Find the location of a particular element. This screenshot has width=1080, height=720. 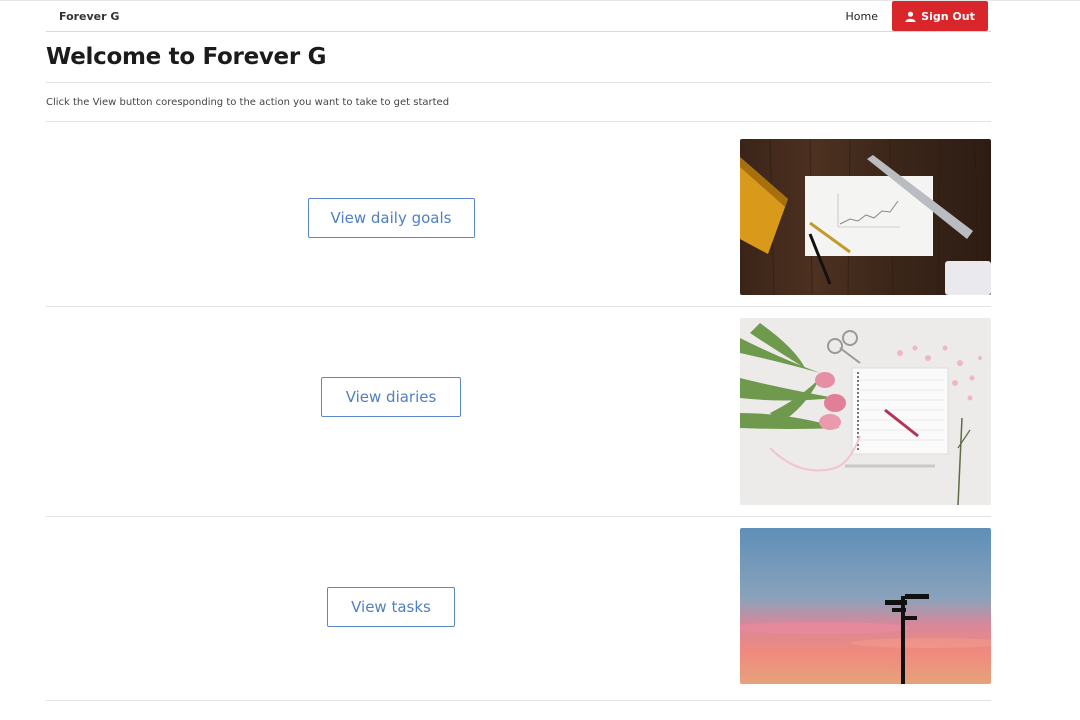

desk-notebook-image is located at coordinates (865, 217).